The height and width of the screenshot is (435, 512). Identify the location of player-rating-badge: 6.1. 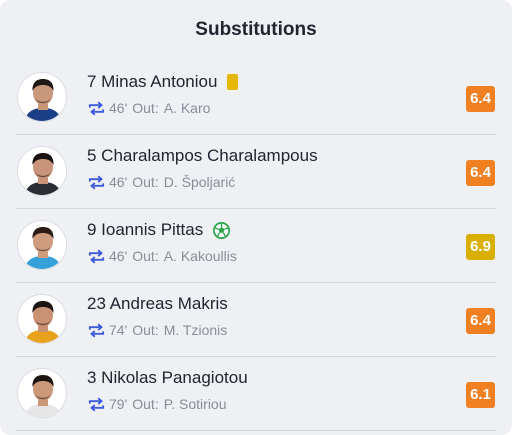
(480, 395).